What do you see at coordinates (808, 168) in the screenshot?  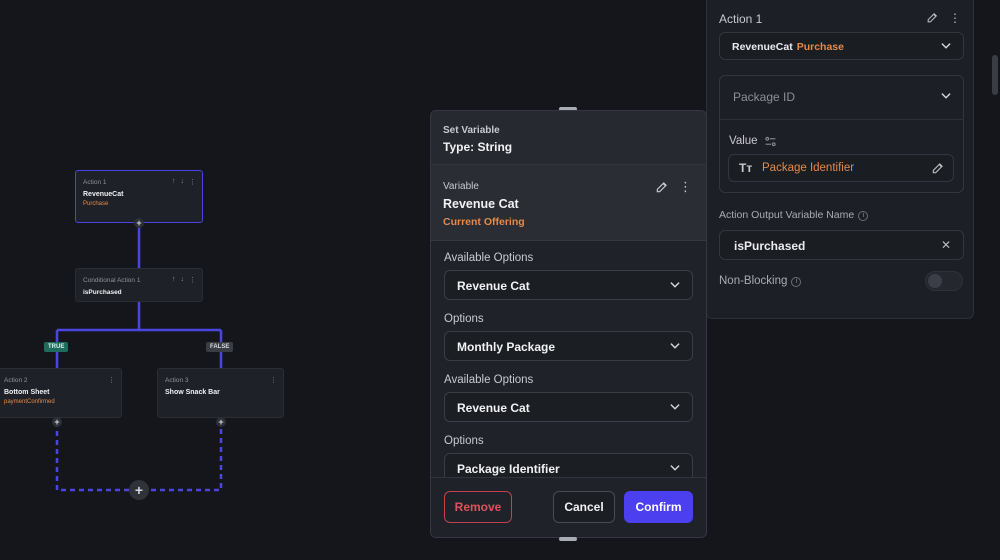 I see `value-text: Package Identifier` at bounding box center [808, 168].